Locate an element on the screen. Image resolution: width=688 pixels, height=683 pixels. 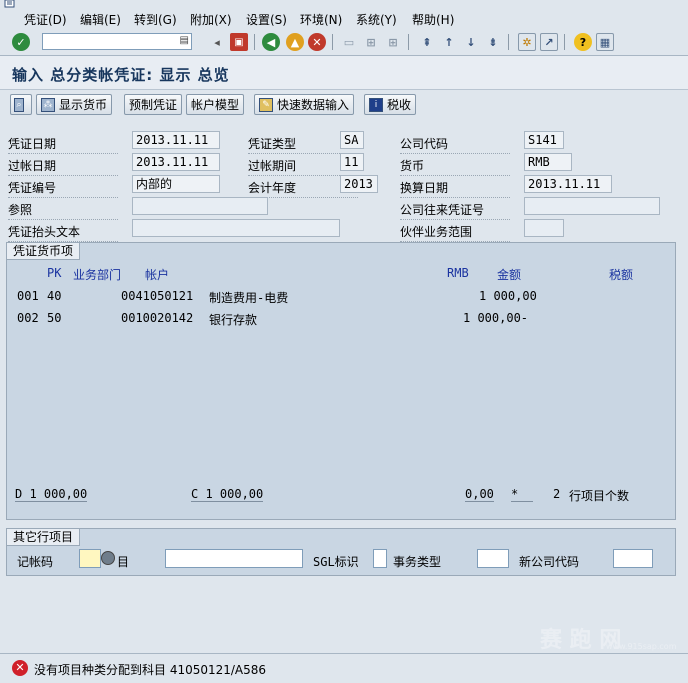
trading-partner-field is located at coordinates (544, 228).